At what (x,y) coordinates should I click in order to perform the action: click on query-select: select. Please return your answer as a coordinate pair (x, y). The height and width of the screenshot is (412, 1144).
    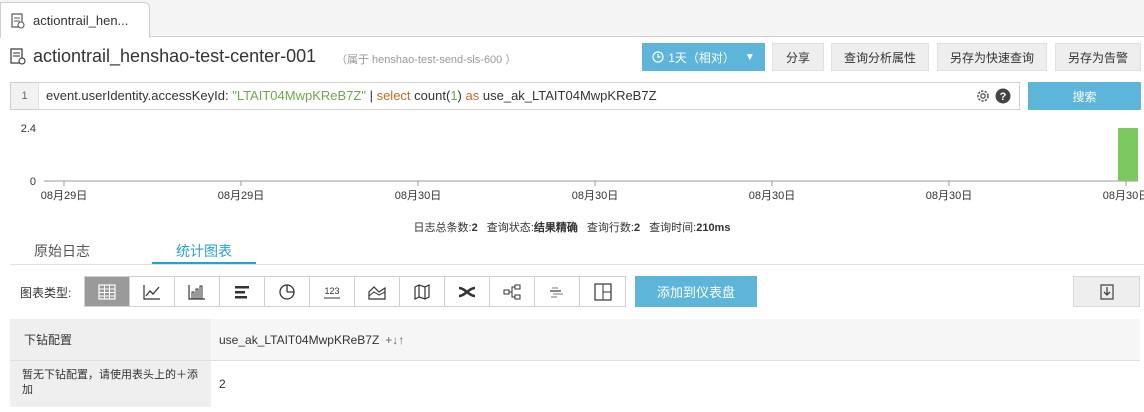
    Looking at the image, I should click on (393, 95).